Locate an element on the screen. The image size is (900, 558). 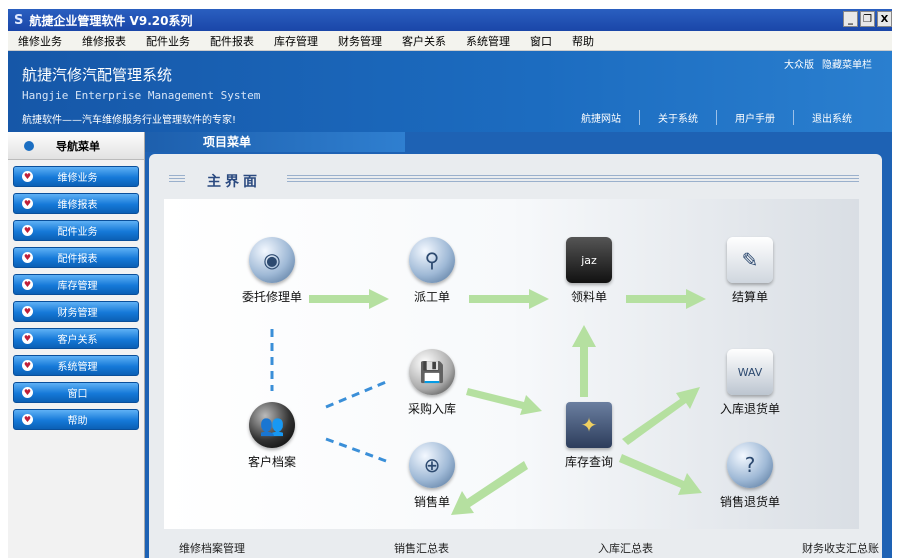
menu-item: 窗口 is located at coordinates (541, 41).